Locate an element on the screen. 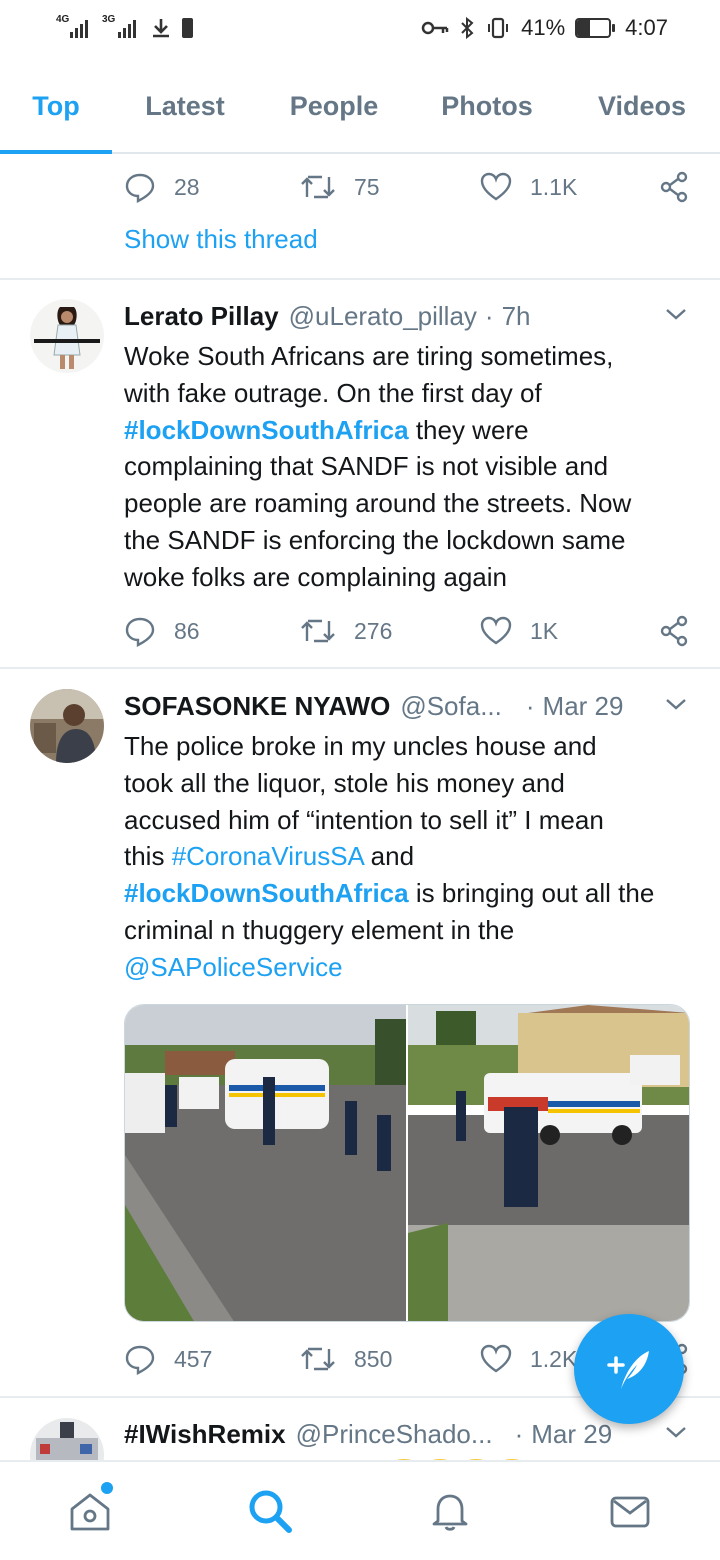 The image size is (720, 1560). bluetooth-icon is located at coordinates (467, 28).